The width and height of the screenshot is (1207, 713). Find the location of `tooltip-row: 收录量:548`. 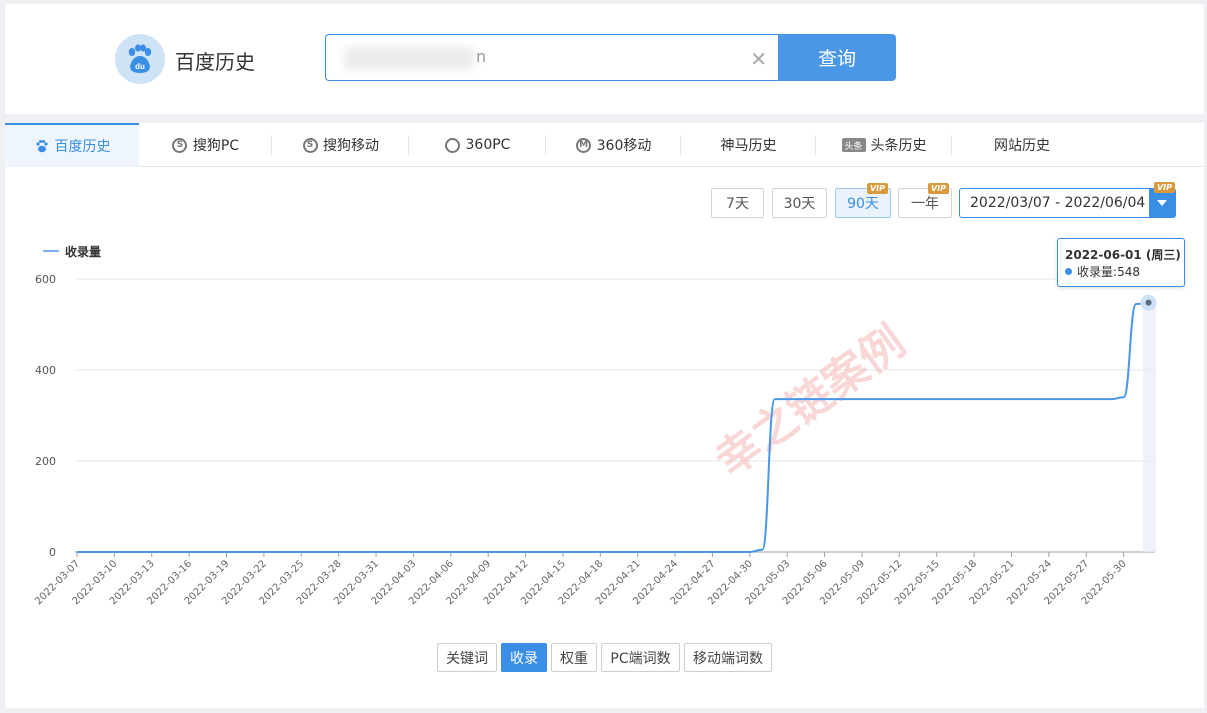

tooltip-row: 收录量:548 is located at coordinates (1102, 271).